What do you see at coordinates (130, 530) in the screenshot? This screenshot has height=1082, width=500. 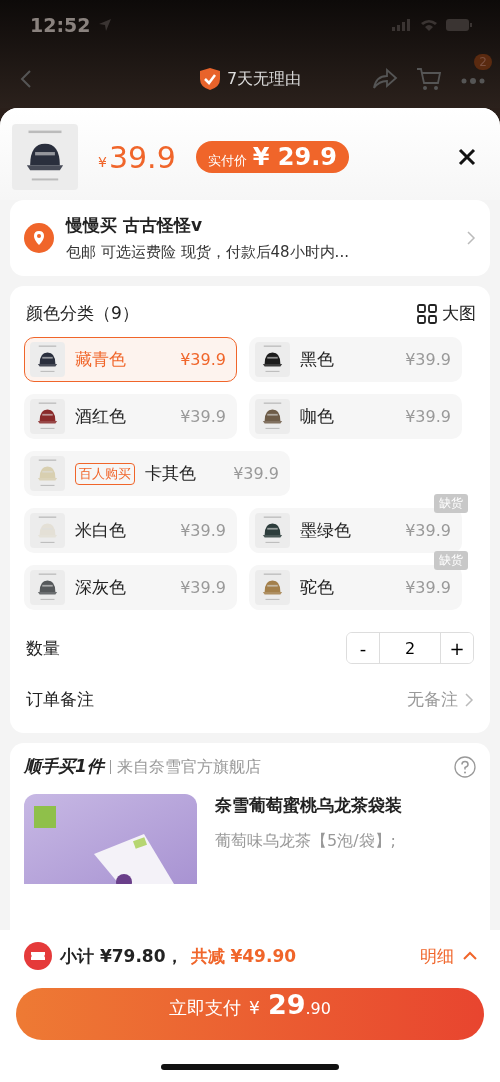 I see `color-option: 米白色 ¥39.9` at bounding box center [130, 530].